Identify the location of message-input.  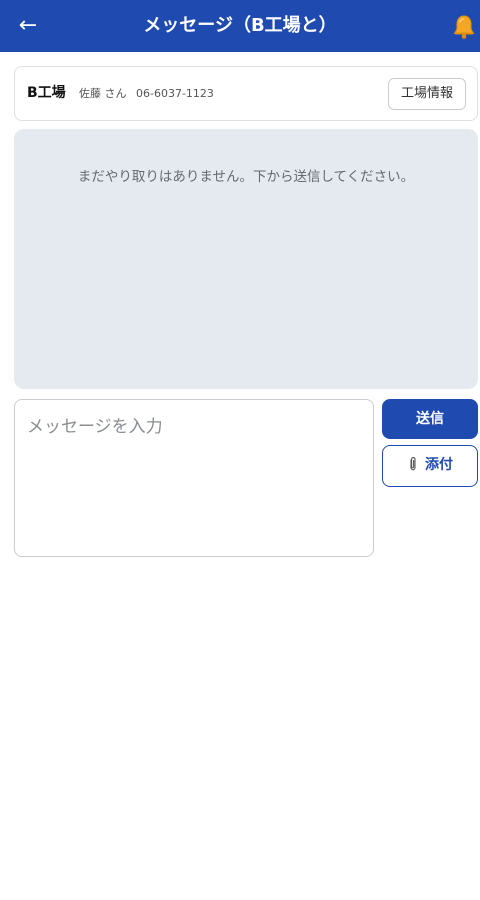
(194, 478).